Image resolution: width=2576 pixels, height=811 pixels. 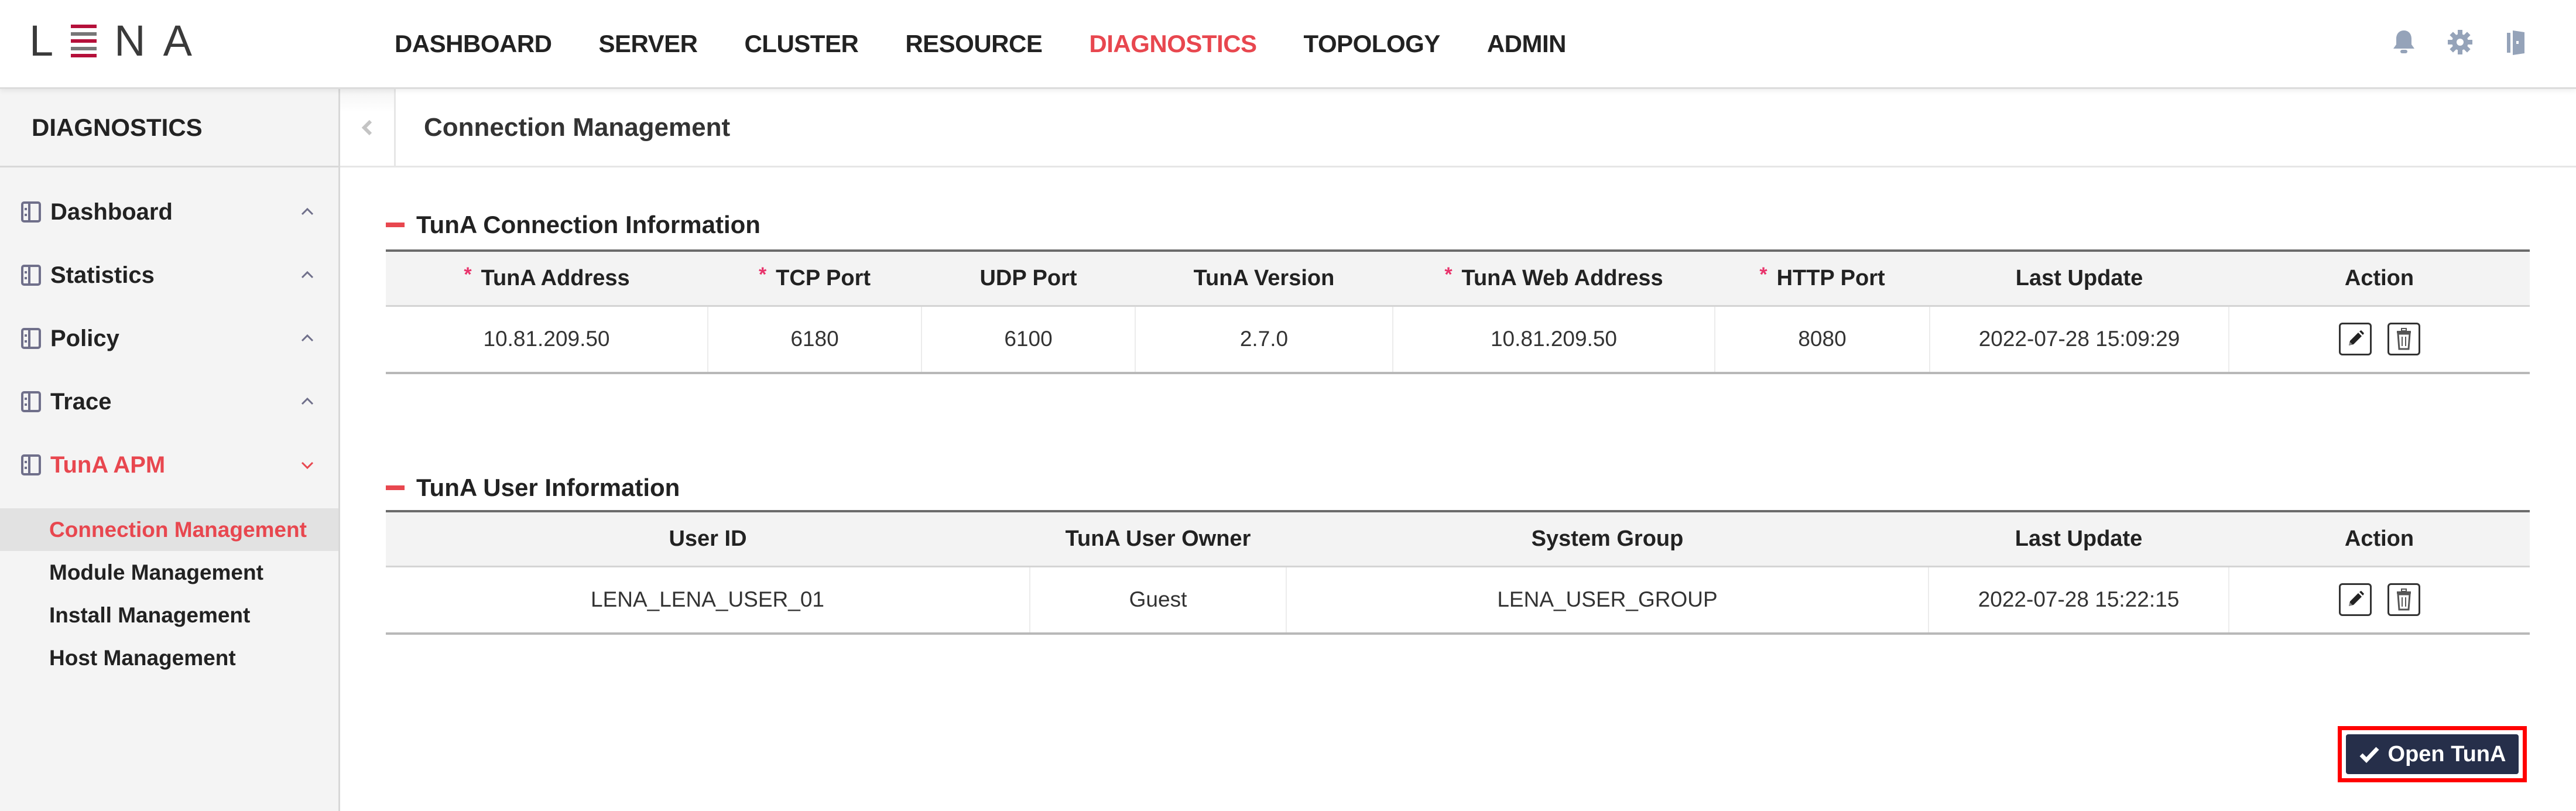 What do you see at coordinates (1607, 600) in the screenshot?
I see `system-group-cell: LENA_USER_GROUP` at bounding box center [1607, 600].